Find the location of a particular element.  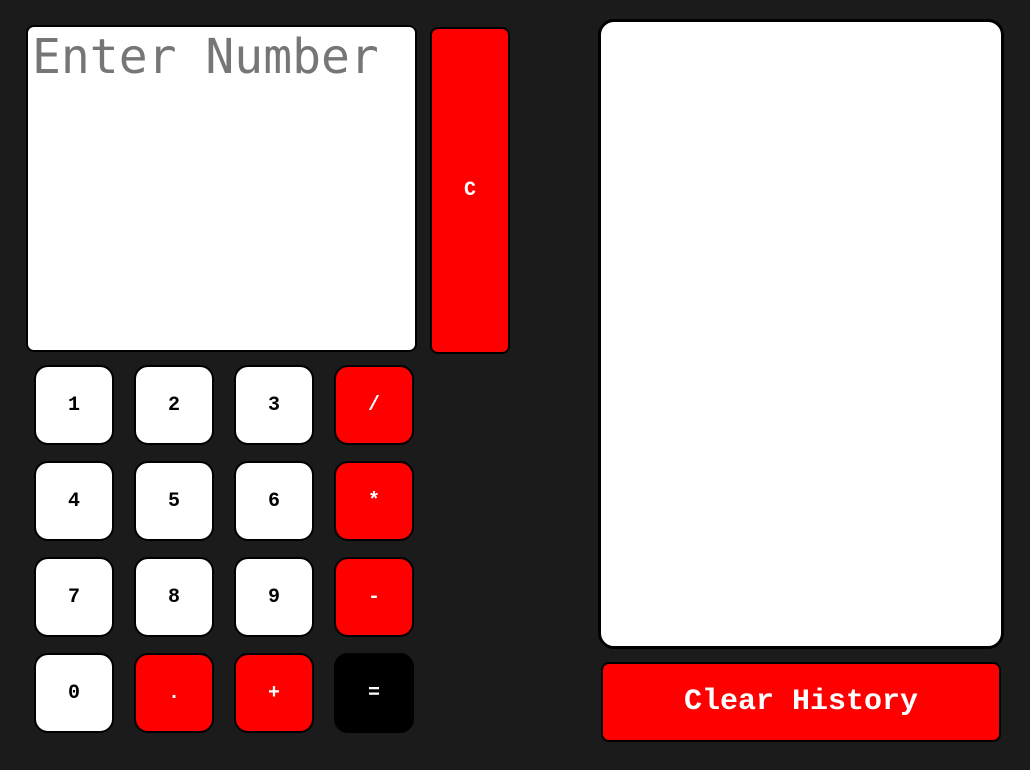

equals-button: = is located at coordinates (374, 693).